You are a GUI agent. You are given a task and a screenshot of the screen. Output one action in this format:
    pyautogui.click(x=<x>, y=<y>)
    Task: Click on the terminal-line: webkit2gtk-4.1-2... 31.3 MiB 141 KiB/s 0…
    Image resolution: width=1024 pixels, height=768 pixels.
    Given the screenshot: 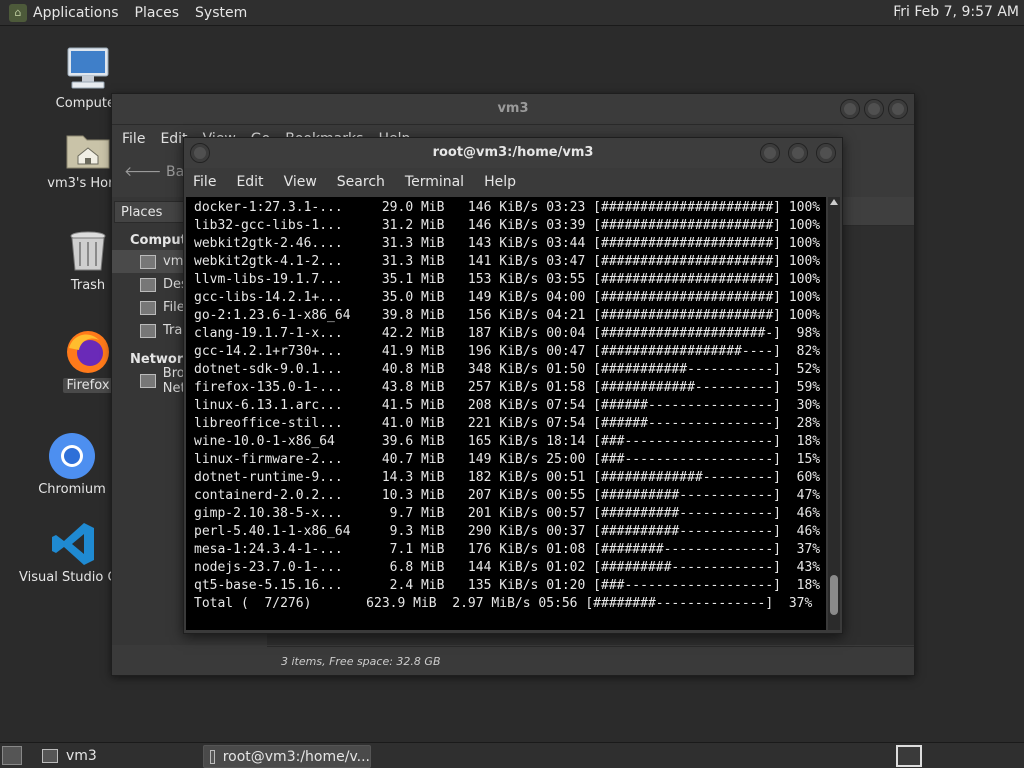 What is the action you would take?
    pyautogui.click(x=507, y=261)
    